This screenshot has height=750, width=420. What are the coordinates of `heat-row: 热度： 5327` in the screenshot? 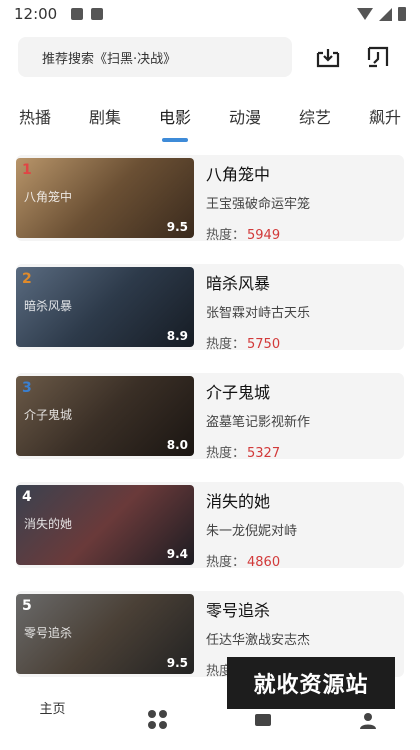 It's located at (258, 451).